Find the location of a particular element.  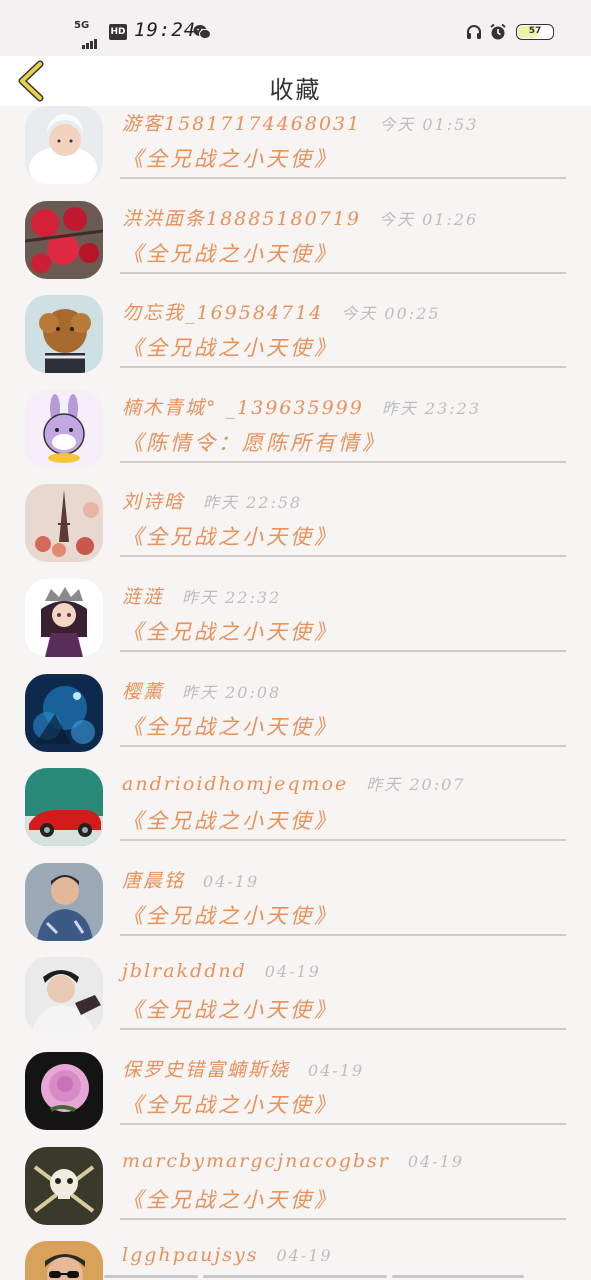

list-item: lgghpaujsys04-19《全兄战之小天使》 is located at coordinates (295, 1255).